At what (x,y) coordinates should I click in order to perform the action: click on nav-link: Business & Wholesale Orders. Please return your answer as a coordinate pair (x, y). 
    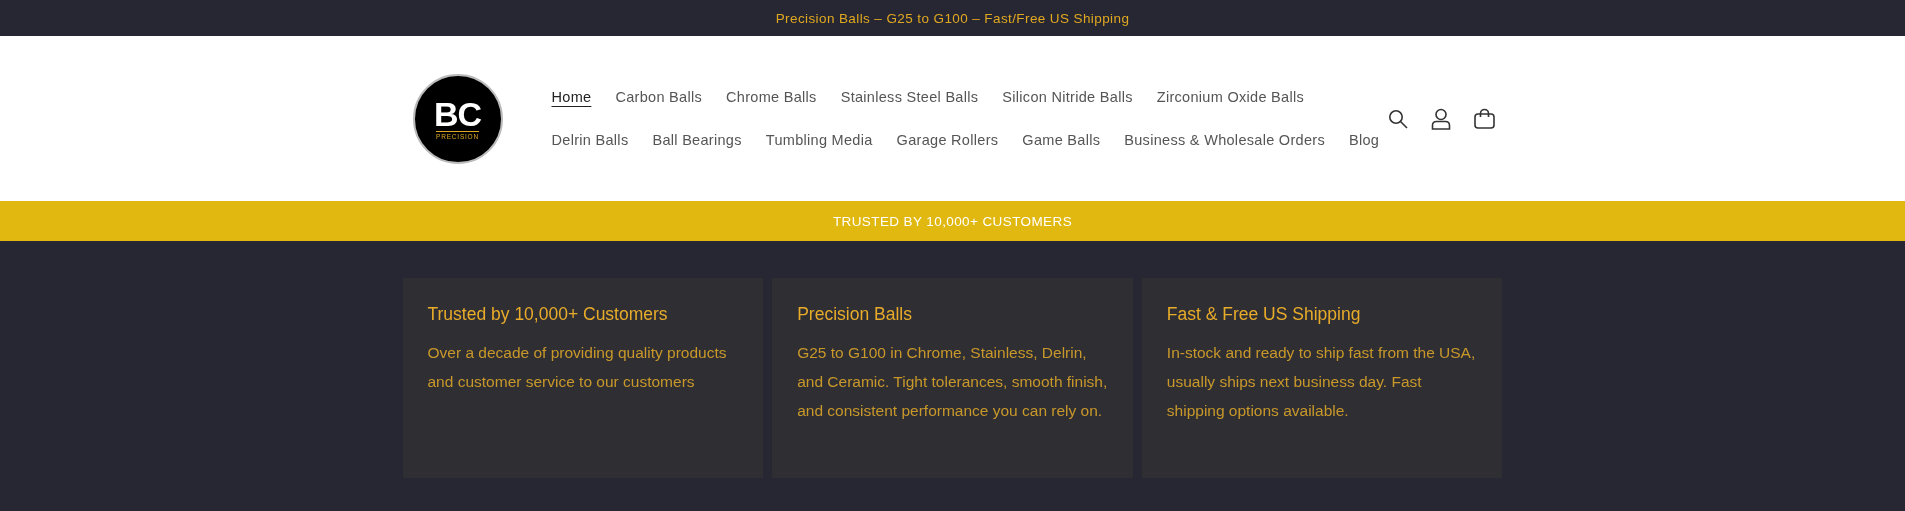
    Looking at the image, I should click on (1224, 140).